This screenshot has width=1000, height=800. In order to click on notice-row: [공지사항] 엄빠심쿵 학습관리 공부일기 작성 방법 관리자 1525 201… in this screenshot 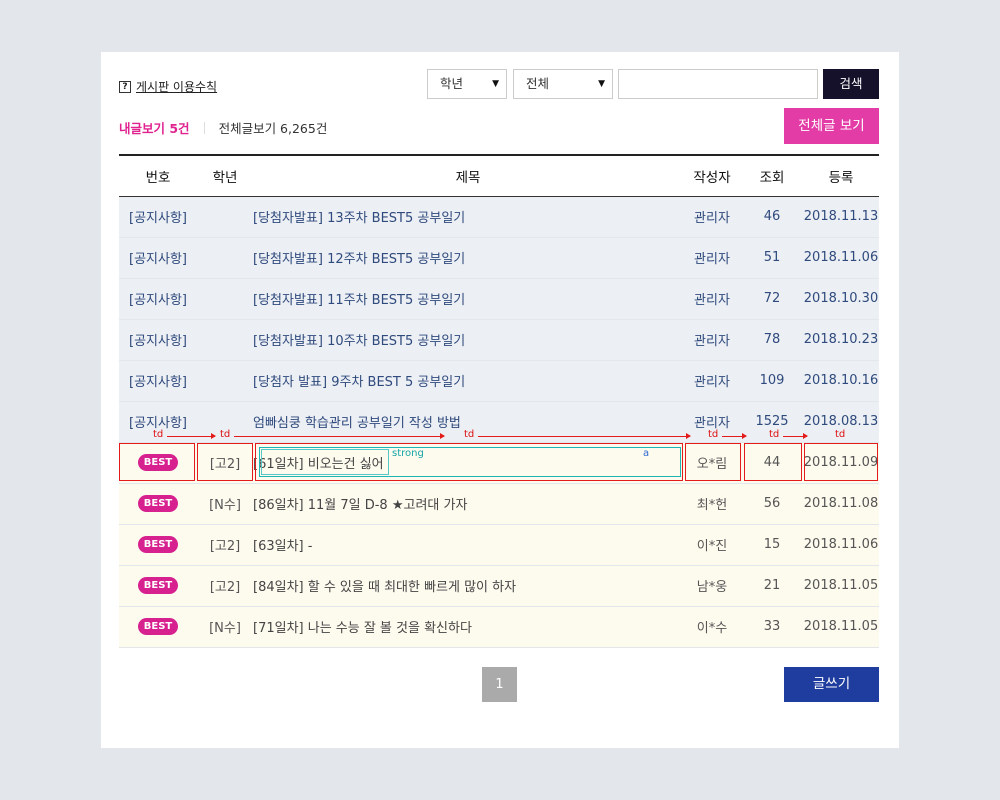, I will do `click(499, 422)`.